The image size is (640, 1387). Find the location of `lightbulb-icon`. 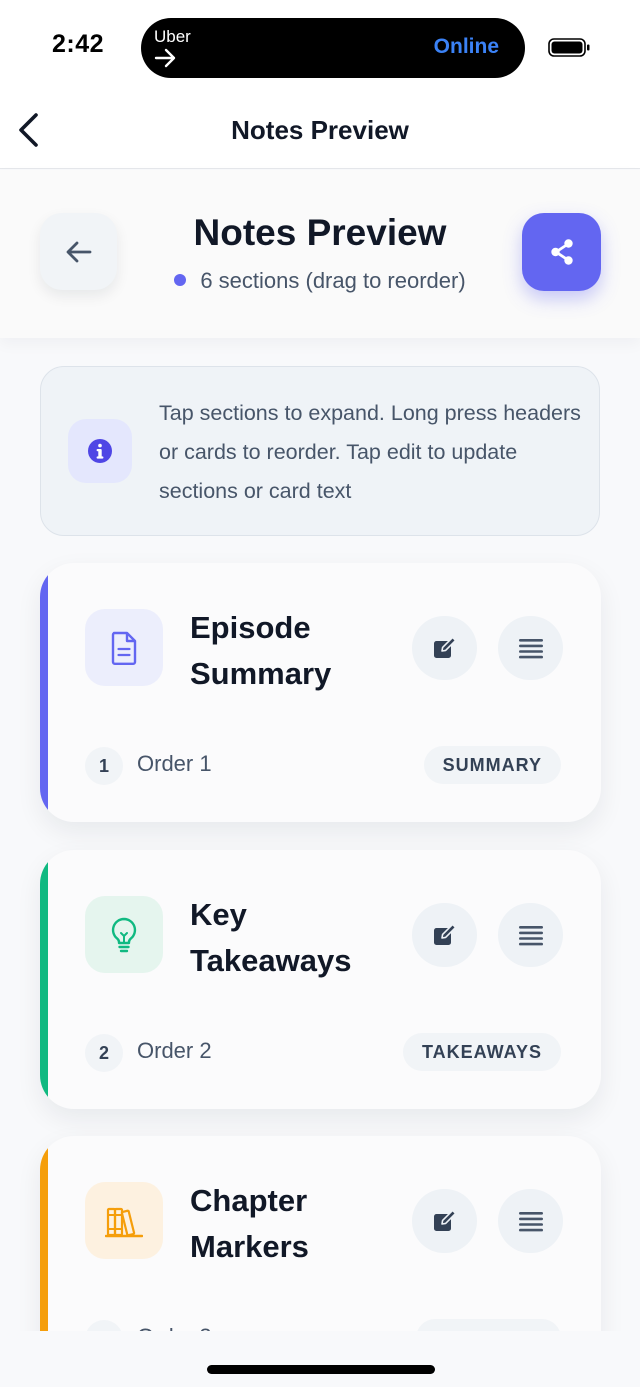

lightbulb-icon is located at coordinates (124, 934).